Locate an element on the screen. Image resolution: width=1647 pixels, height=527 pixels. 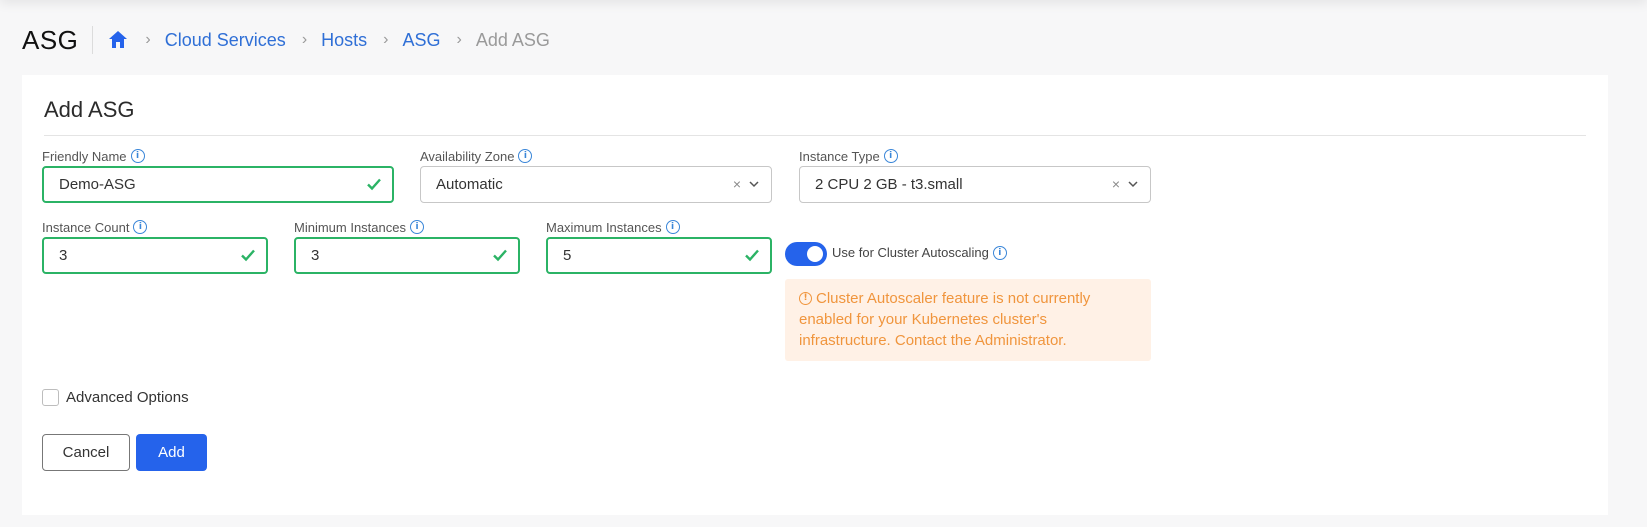
max-instances-input: 5 is located at coordinates (659, 255).